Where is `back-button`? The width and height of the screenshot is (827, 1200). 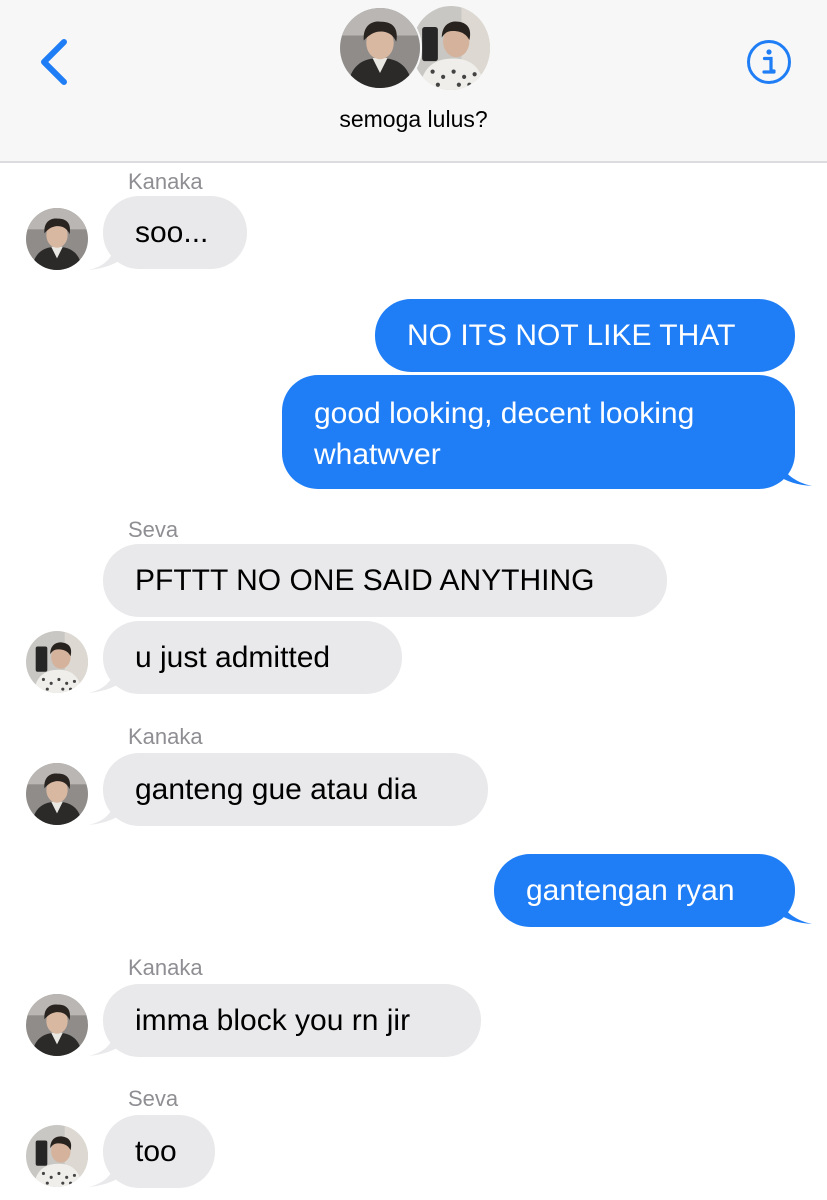
back-button is located at coordinates (55, 60).